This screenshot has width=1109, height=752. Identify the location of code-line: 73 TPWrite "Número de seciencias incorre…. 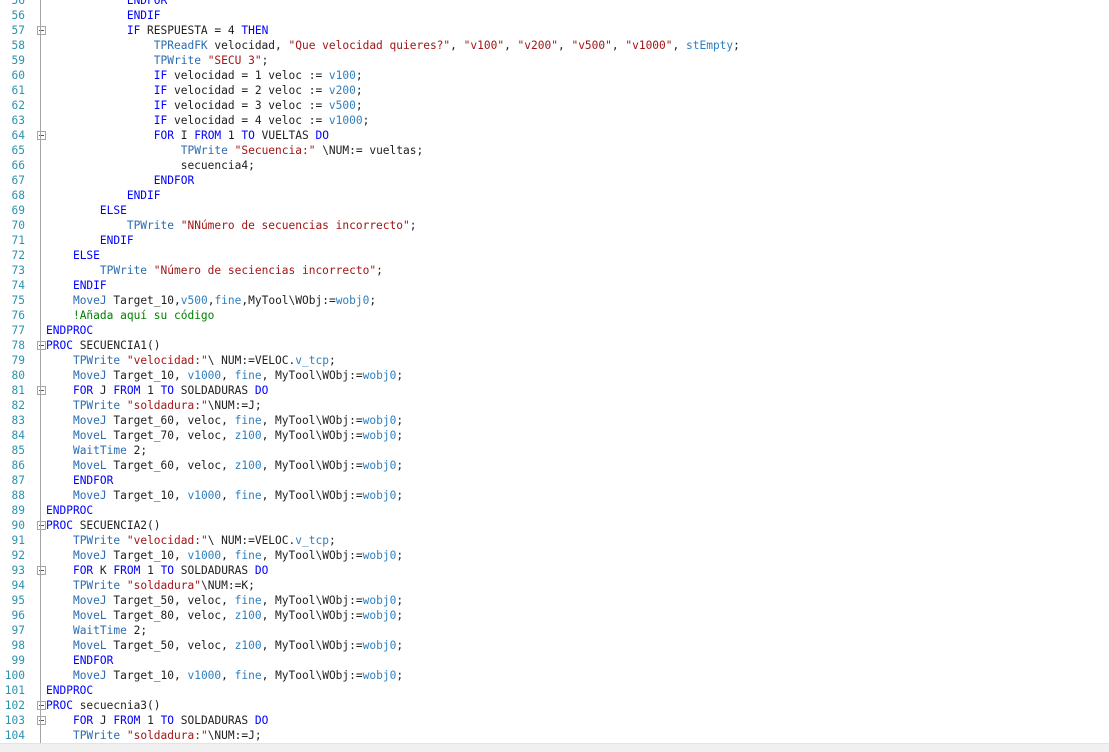
(554, 270).